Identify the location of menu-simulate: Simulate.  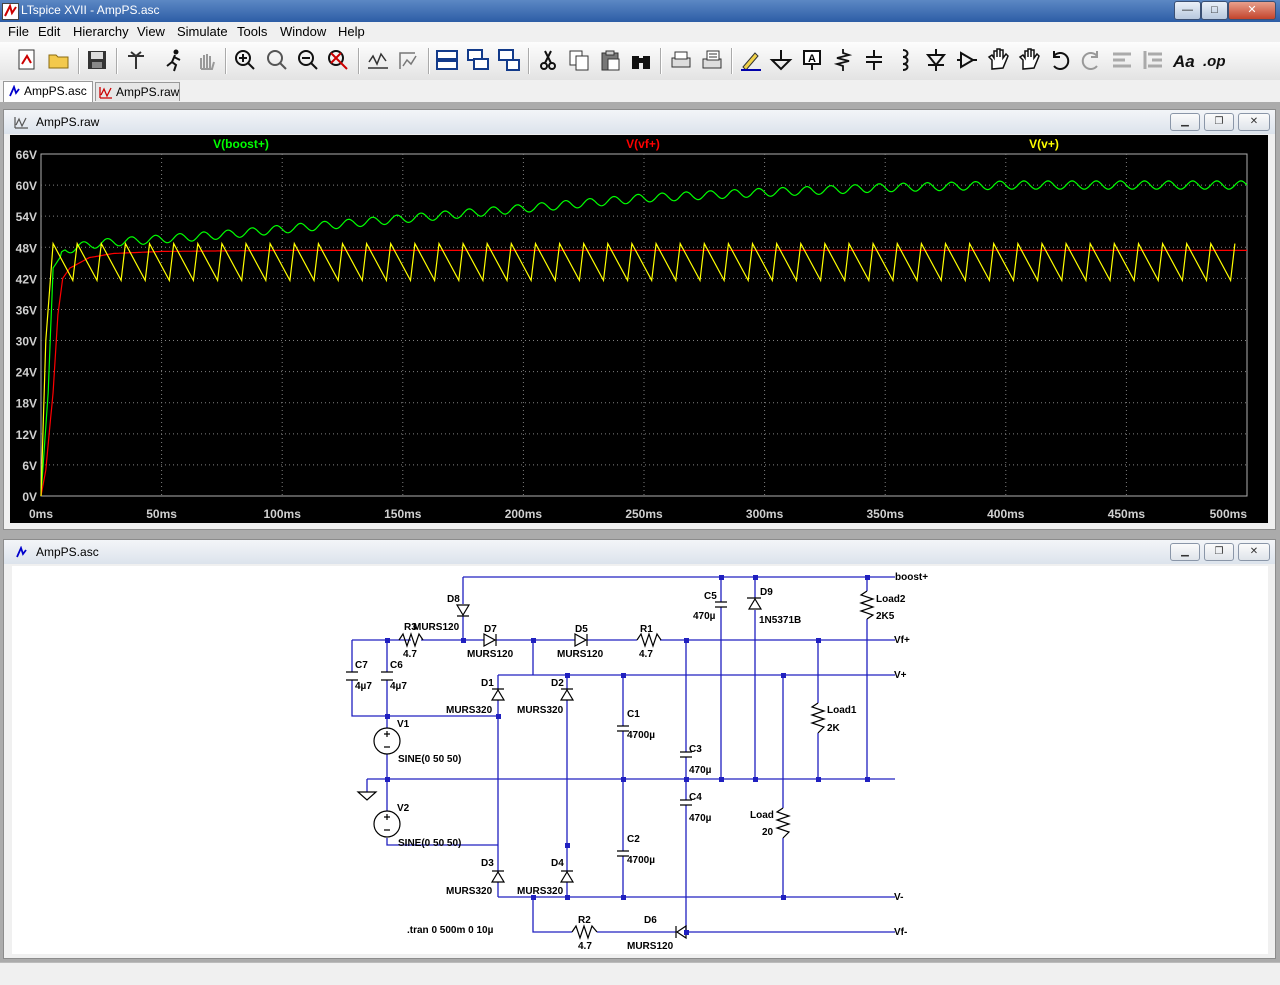
(202, 31).